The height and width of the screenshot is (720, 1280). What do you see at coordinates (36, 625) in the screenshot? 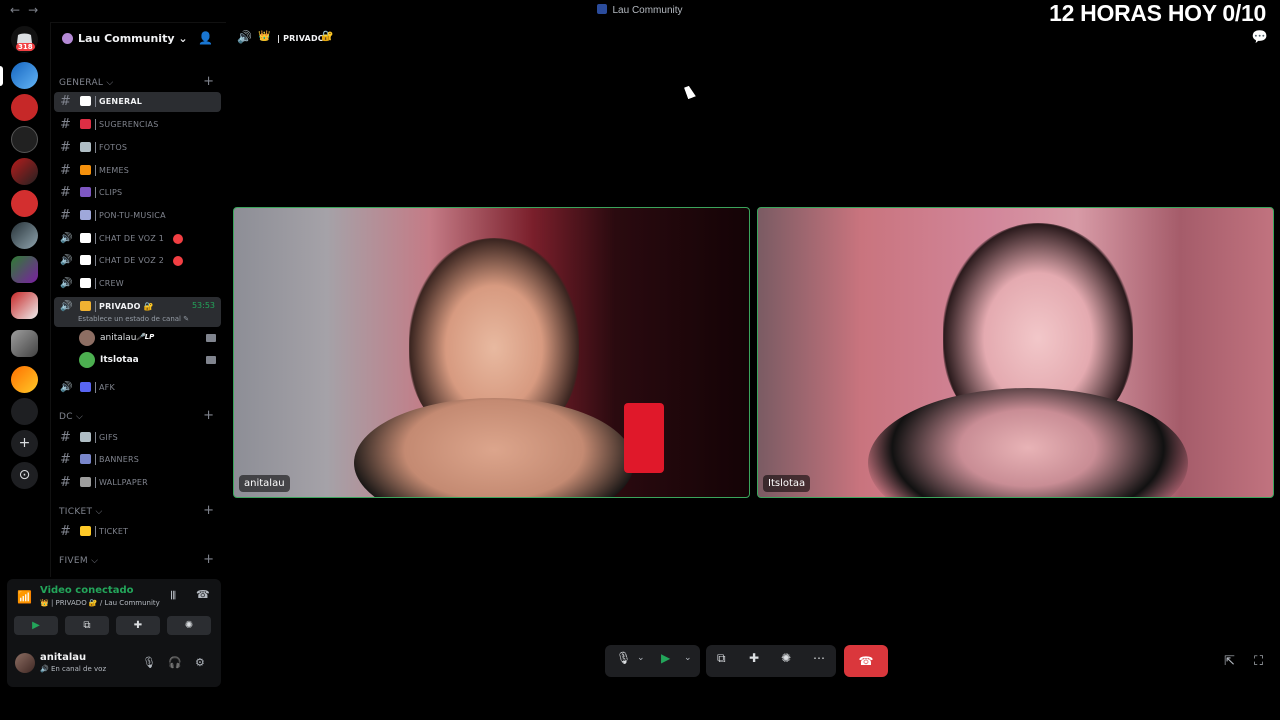
I see `camera-button: ▶` at bounding box center [36, 625].